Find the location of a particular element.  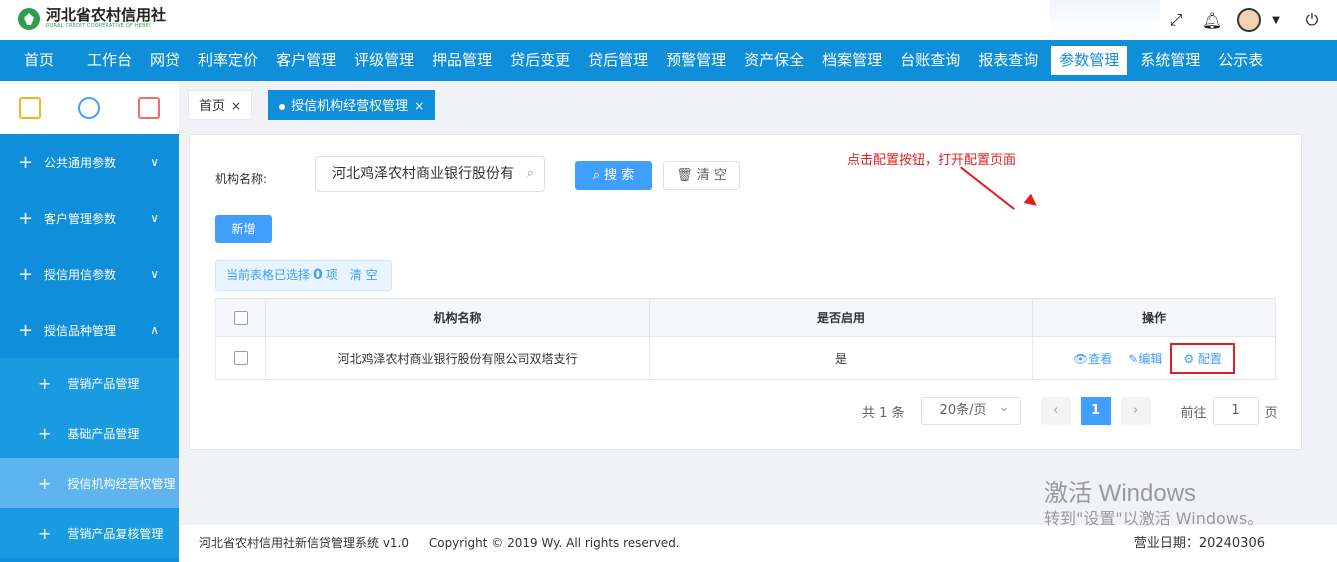

nav-item: 公示表 is located at coordinates (1240, 60).